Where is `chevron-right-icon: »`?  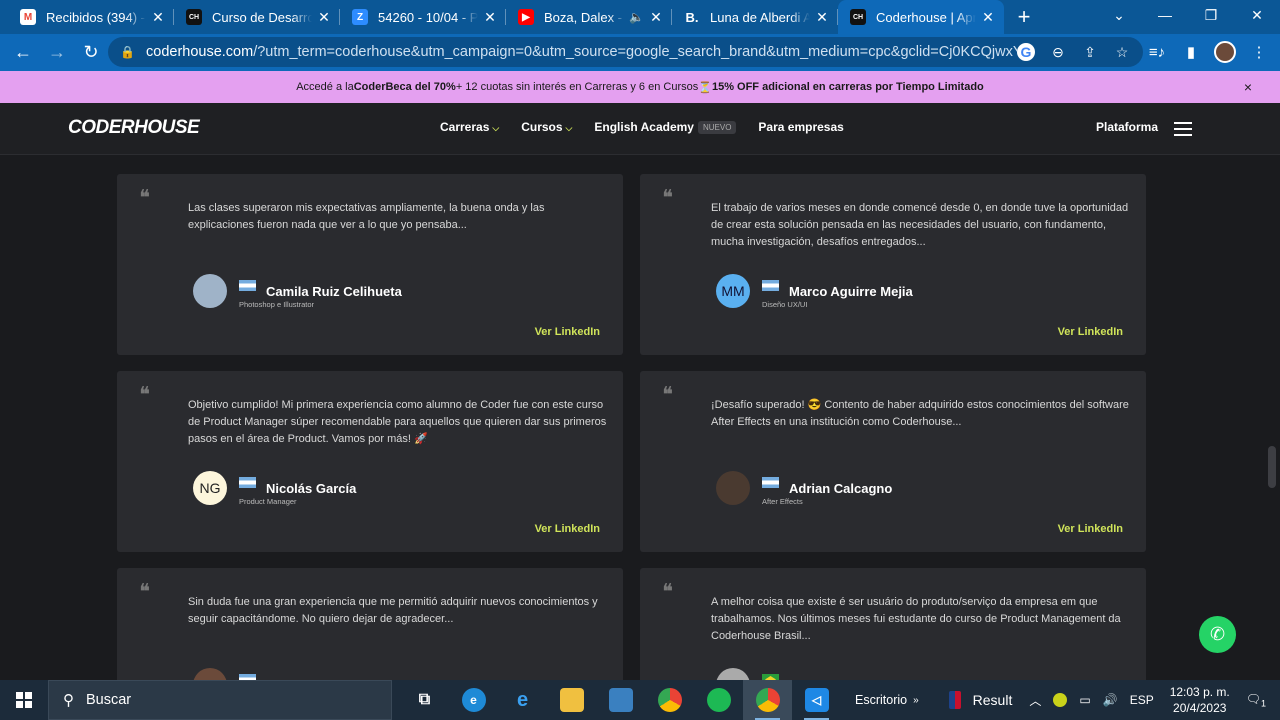
chevron-right-icon: » is located at coordinates (916, 700).